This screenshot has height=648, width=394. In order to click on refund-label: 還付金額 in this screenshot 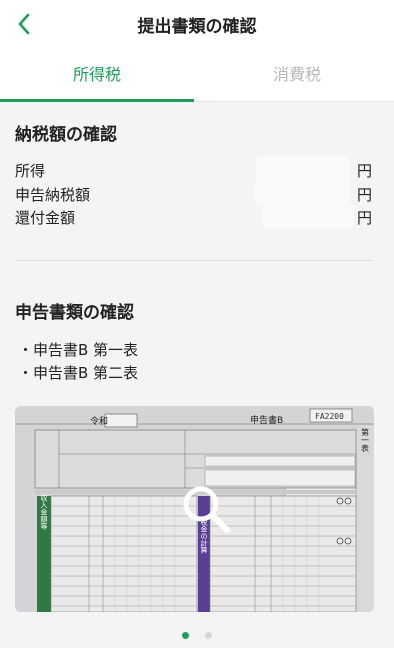, I will do `click(45, 218)`.